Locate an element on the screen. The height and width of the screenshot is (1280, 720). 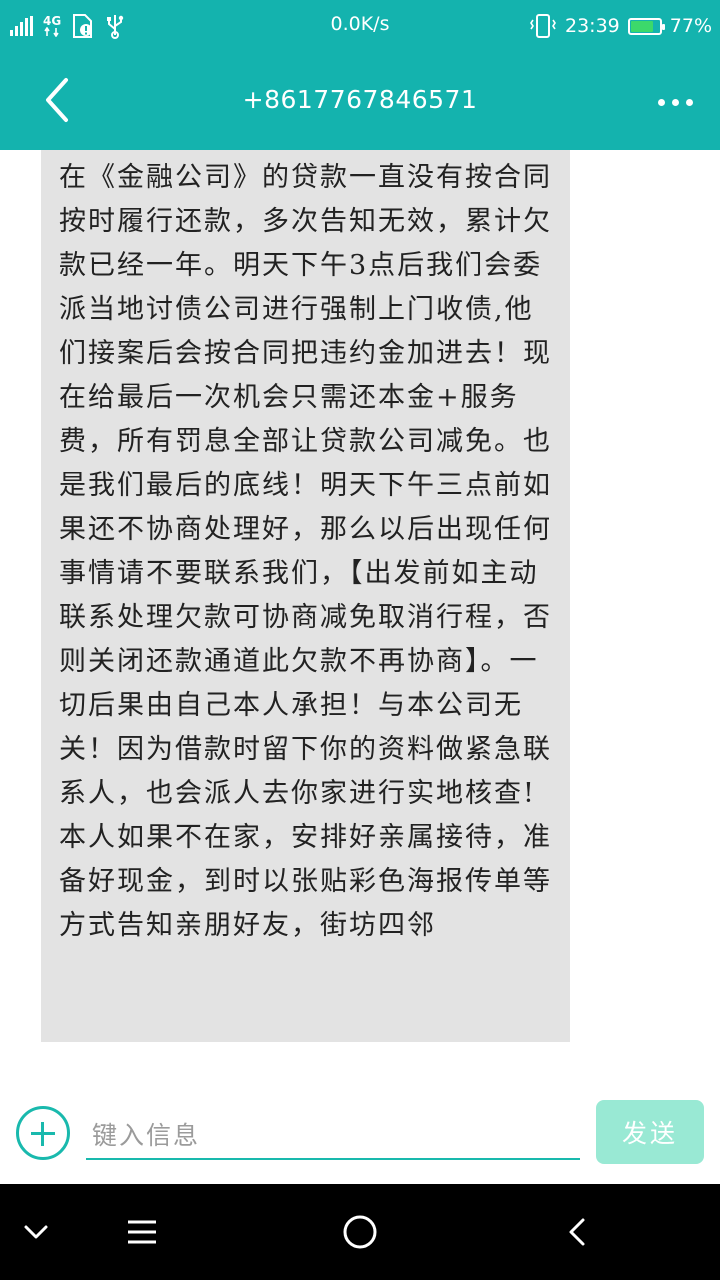
title-bar: +8617767846571 is located at coordinates (360, 101).